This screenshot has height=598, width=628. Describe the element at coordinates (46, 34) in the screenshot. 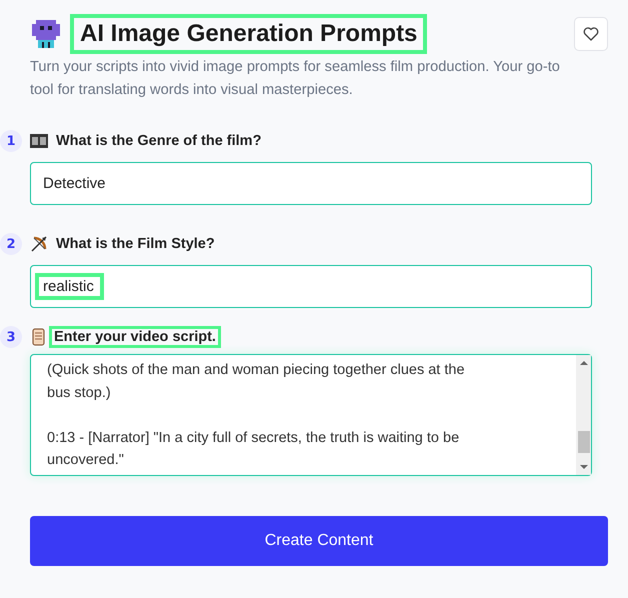

I see `alien-icon` at that location.